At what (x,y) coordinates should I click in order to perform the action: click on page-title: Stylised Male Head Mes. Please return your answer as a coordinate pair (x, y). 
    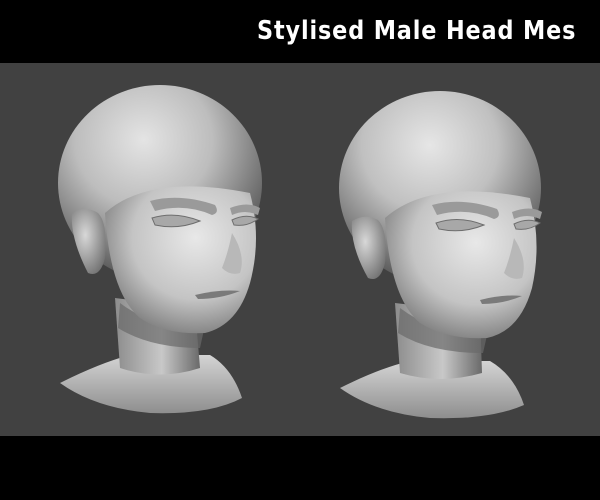
    Looking at the image, I should click on (417, 31).